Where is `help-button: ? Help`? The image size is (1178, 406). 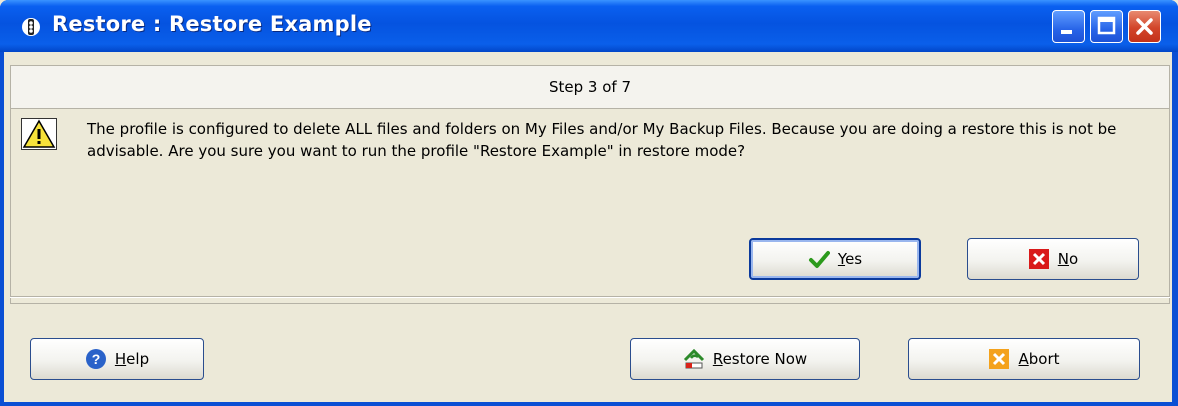 help-button: ? Help is located at coordinates (117, 359).